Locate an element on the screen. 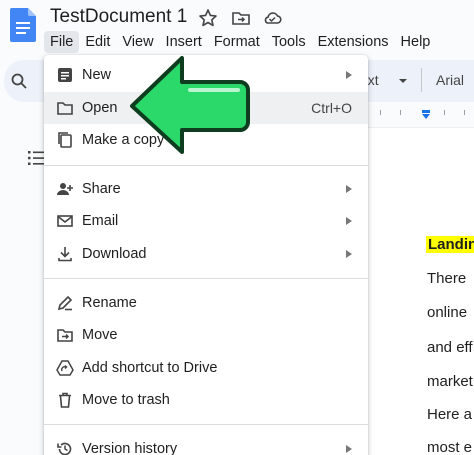 The width and height of the screenshot is (474, 455). document-title: TestDocument 1 is located at coordinates (118, 17).